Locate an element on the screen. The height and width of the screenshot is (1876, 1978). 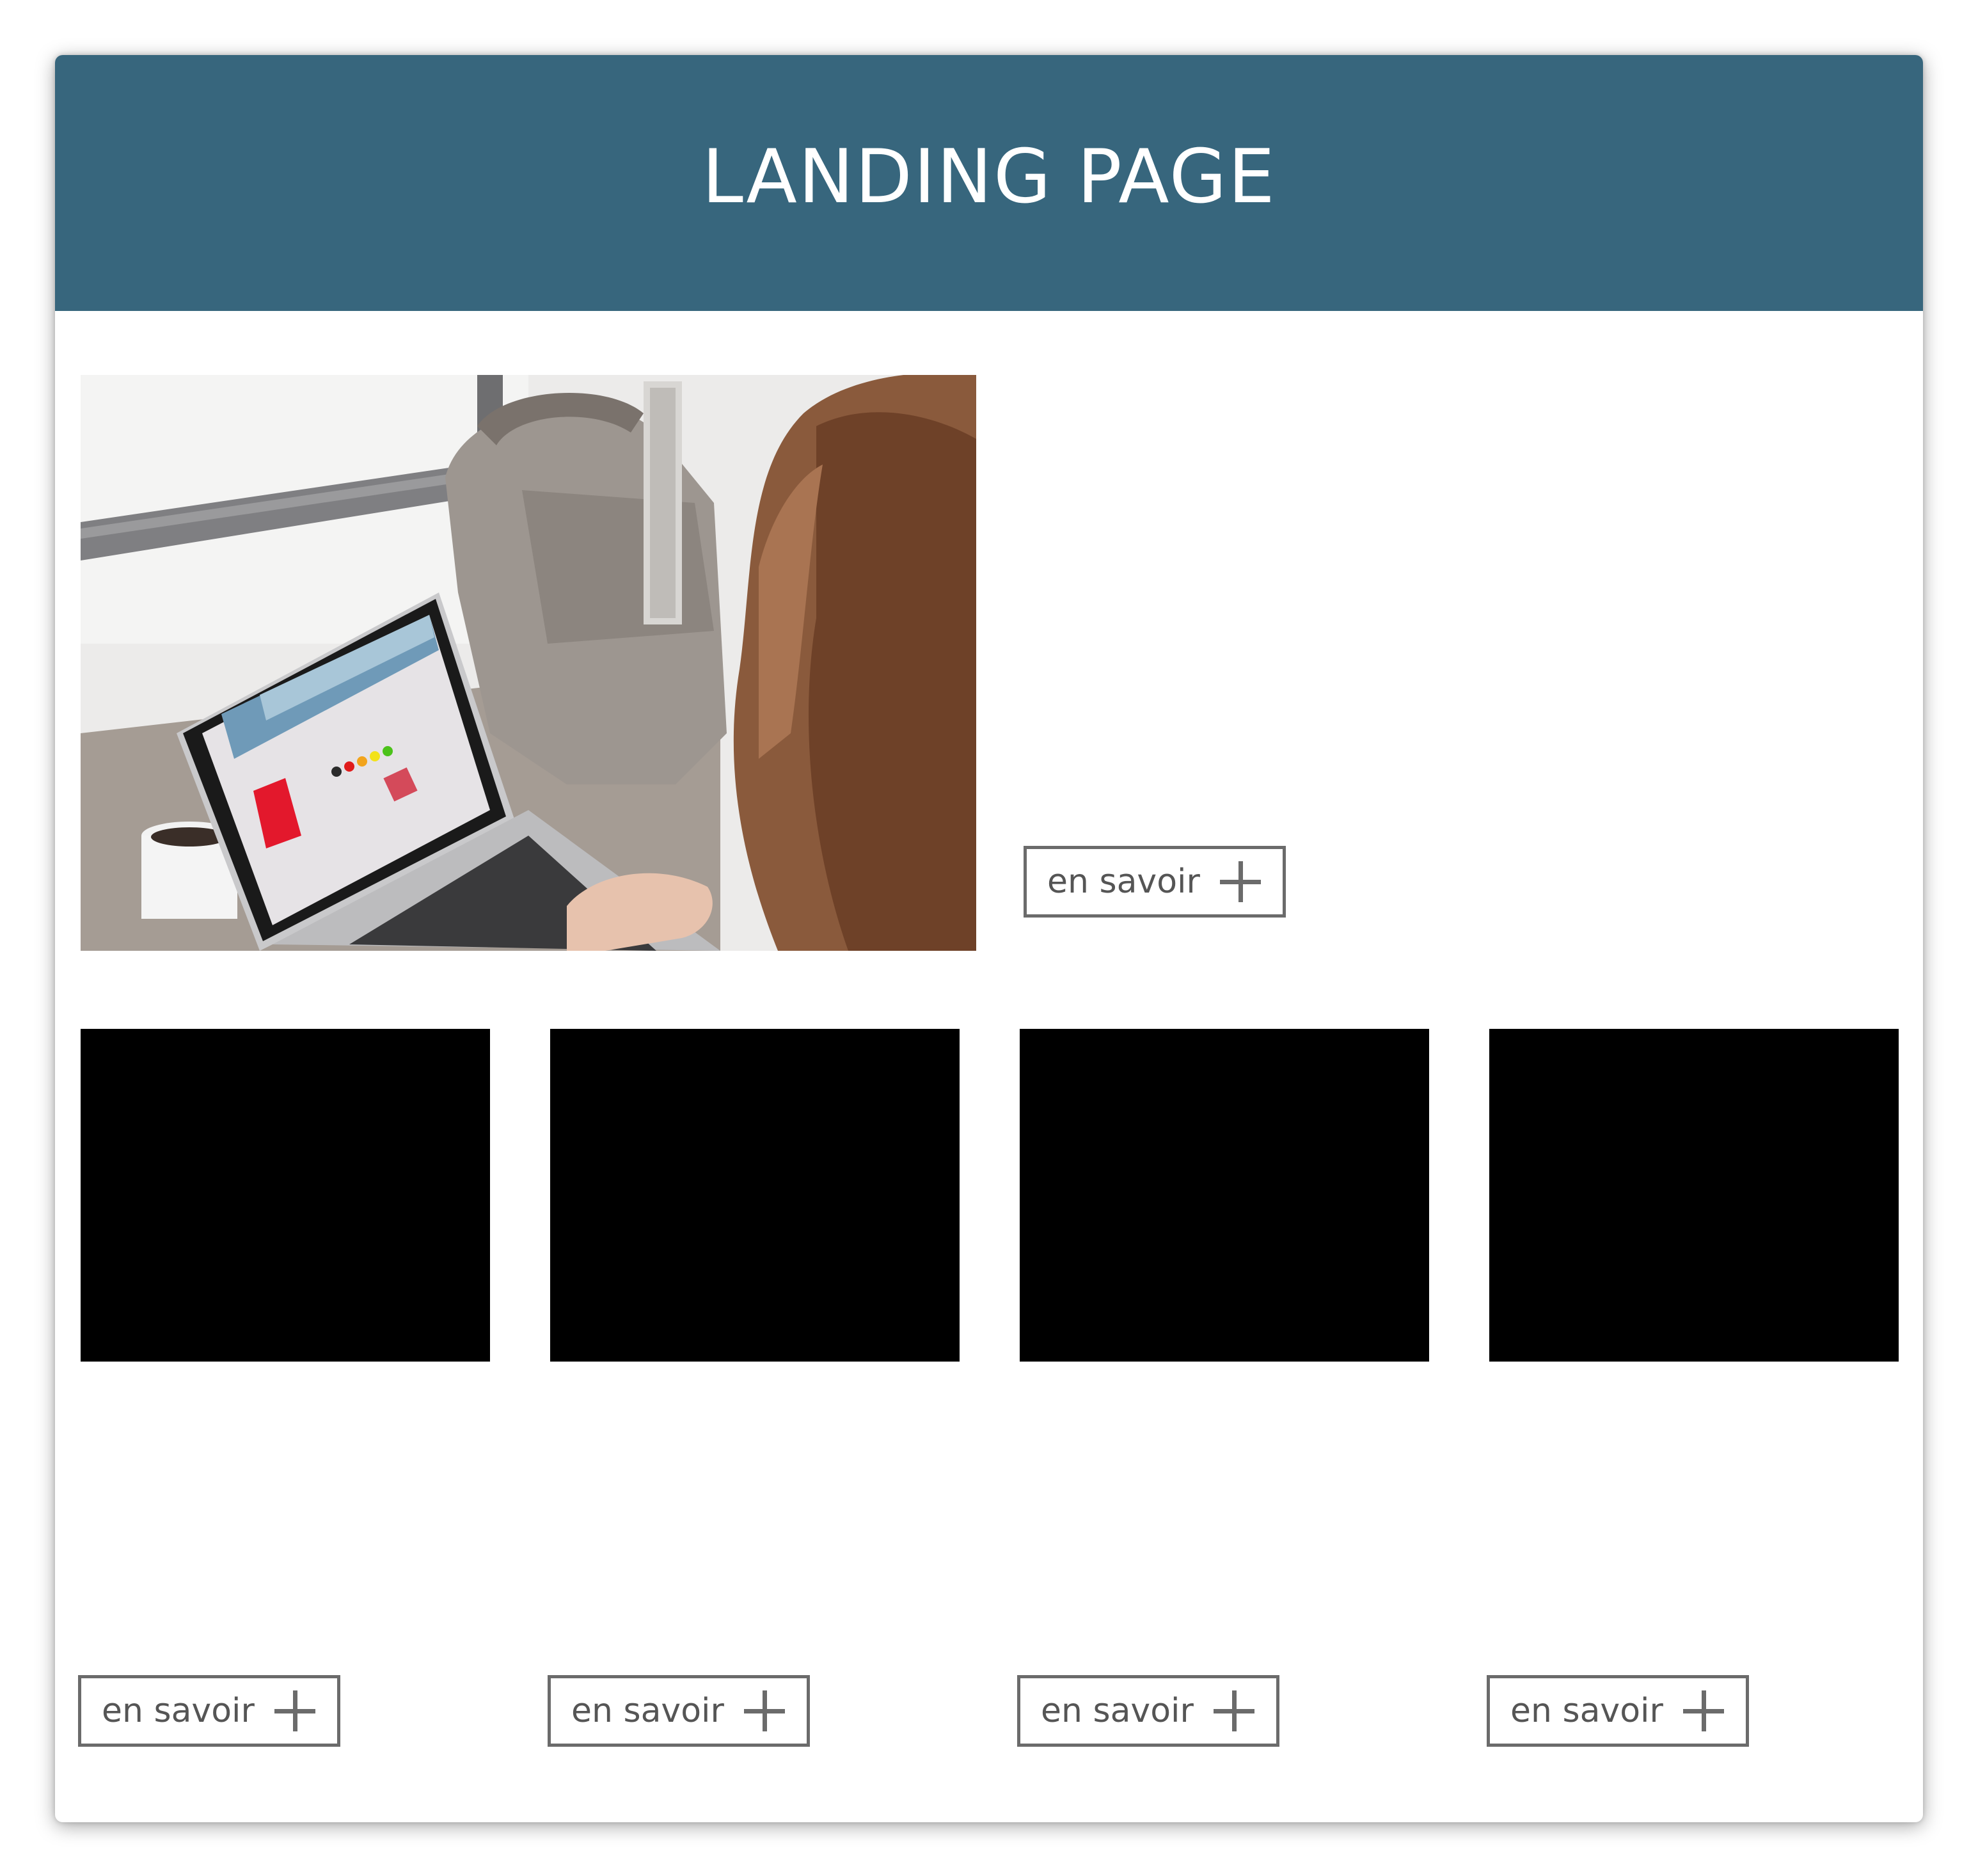
hero-image is located at coordinates (528, 663).